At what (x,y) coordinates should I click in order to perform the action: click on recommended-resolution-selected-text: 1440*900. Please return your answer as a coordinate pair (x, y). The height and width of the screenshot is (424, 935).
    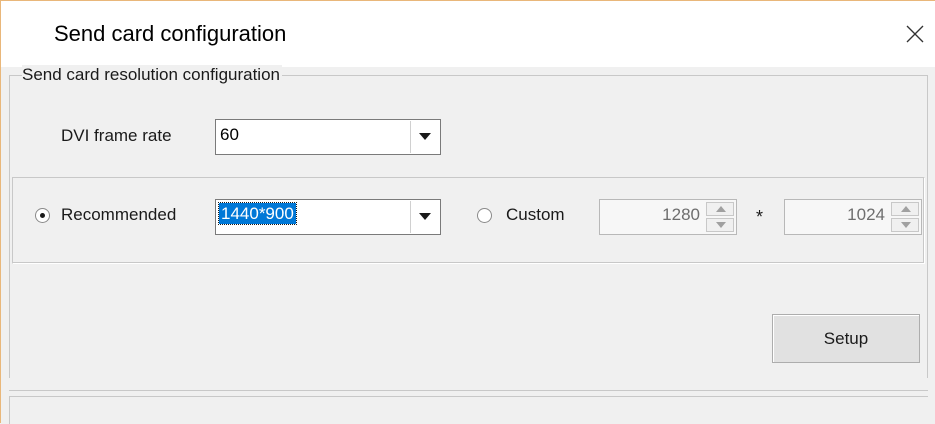
    Looking at the image, I should click on (257, 213).